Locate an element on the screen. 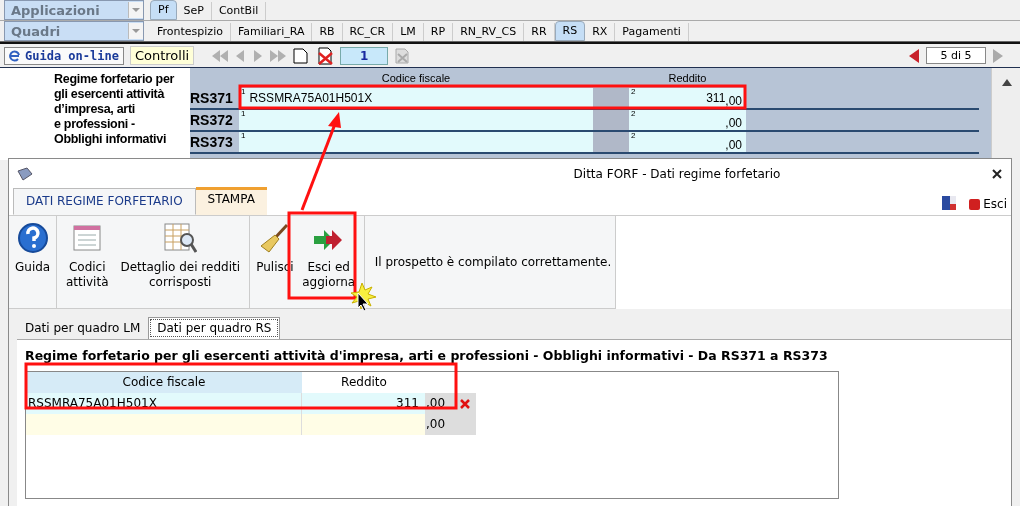 The height and width of the screenshot is (506, 1020). tab: Familiari_RA is located at coordinates (271, 32).